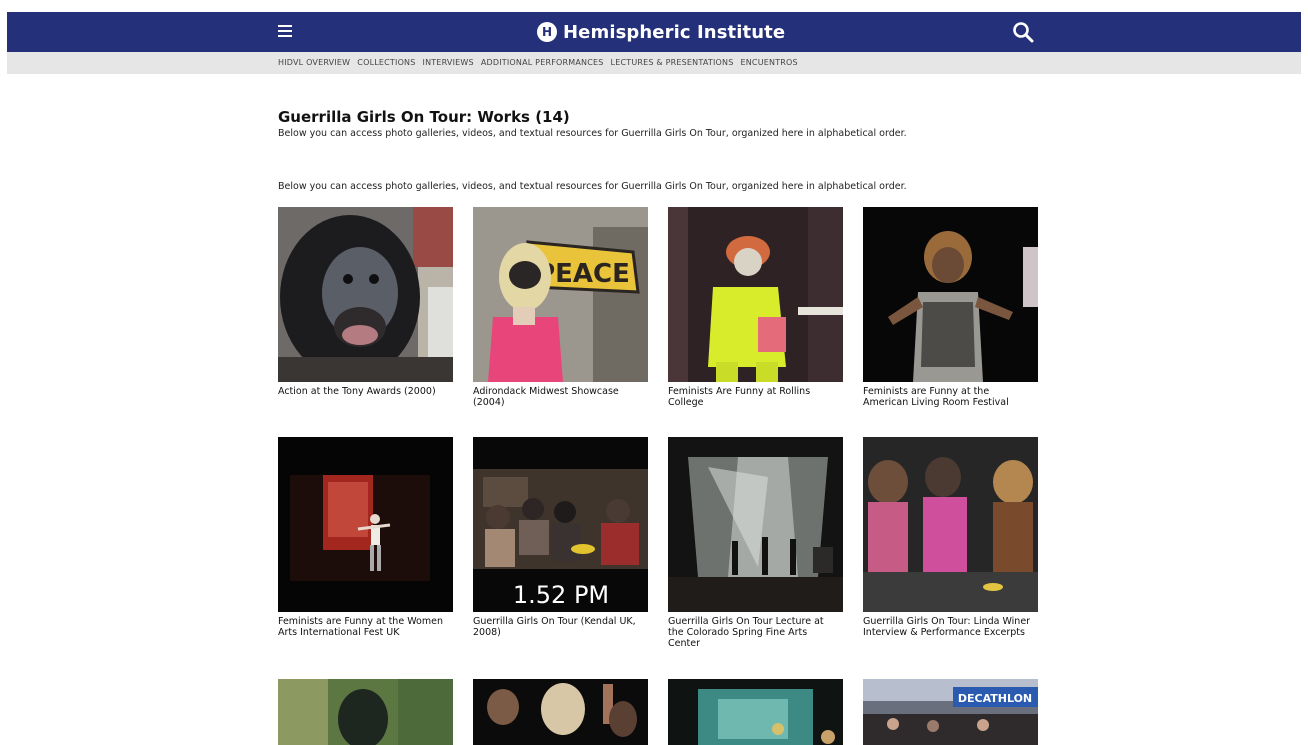  I want to click on subnav-collections: COLLECTIONS, so click(386, 62).